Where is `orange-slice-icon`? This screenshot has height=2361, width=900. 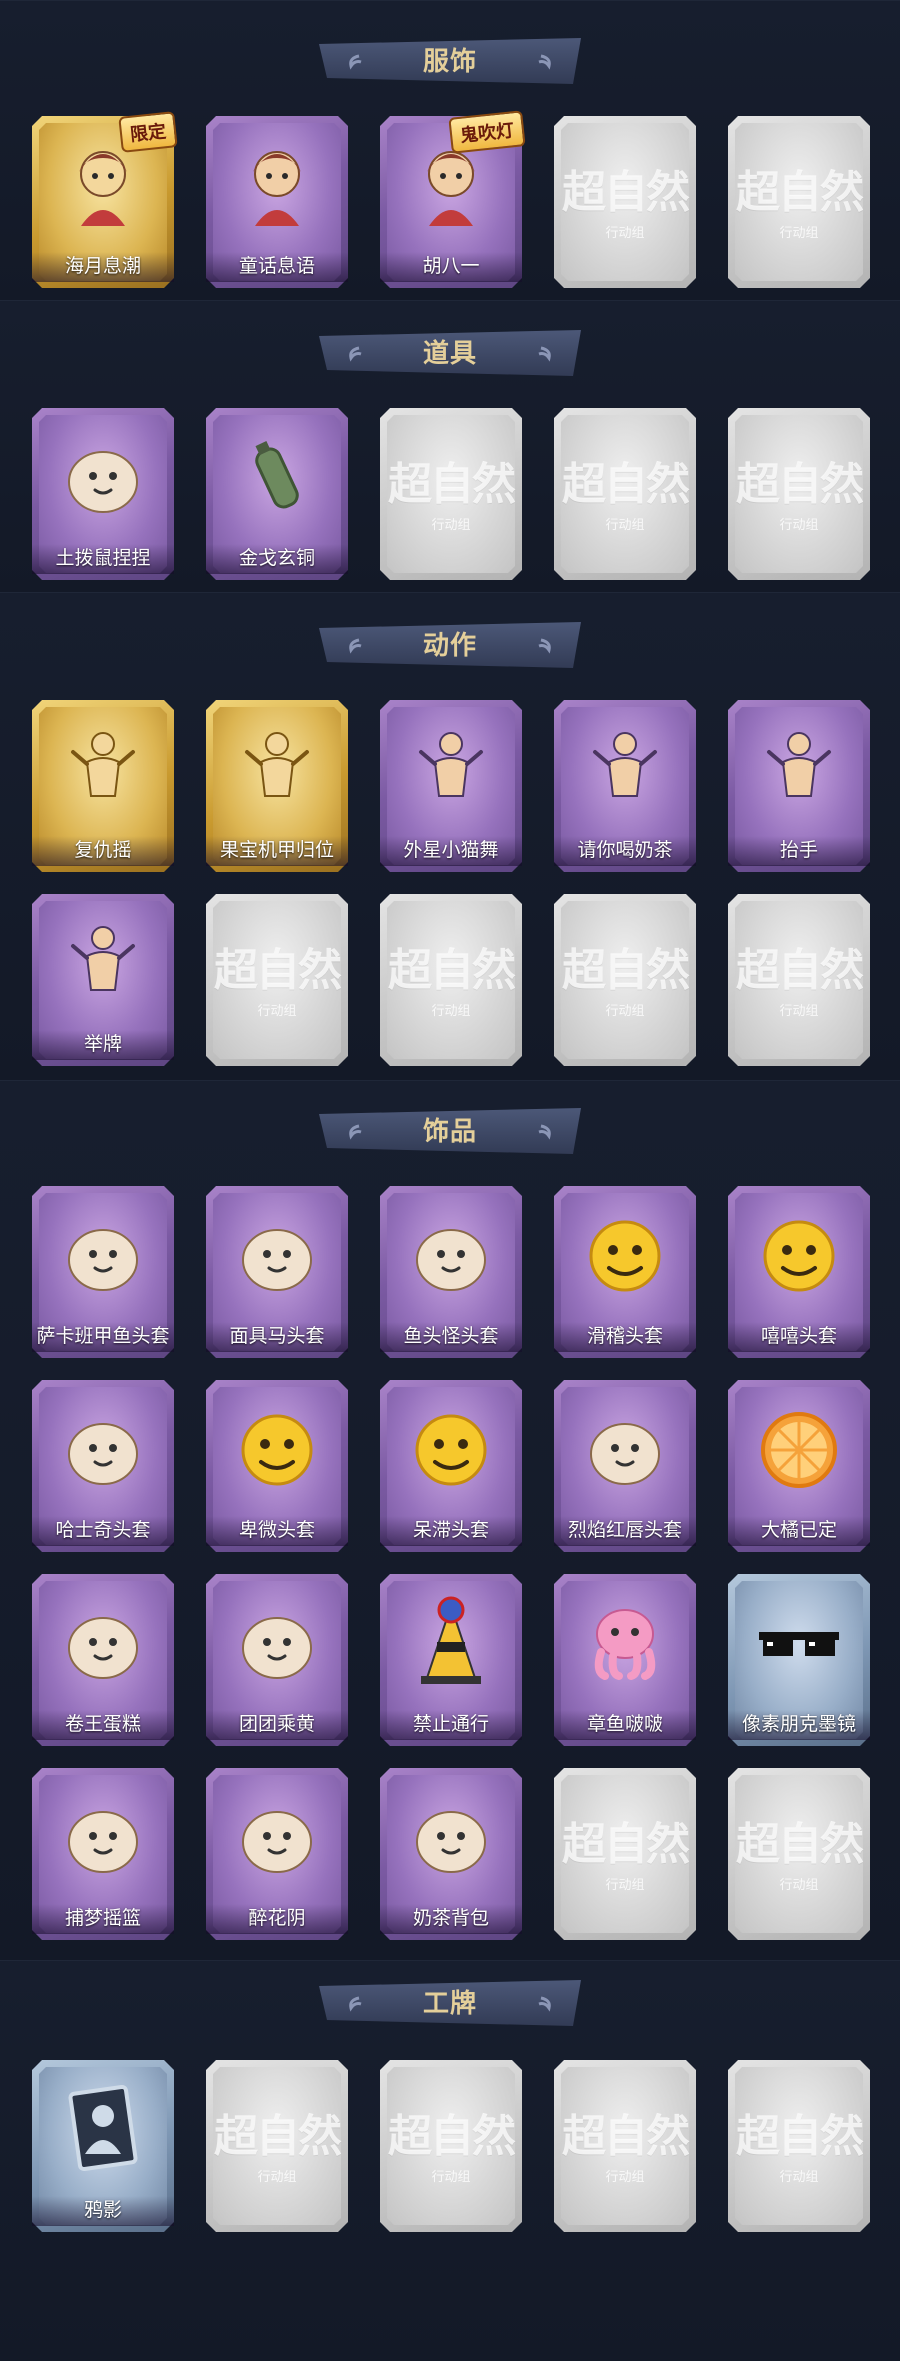
orange-slice-icon is located at coordinates (799, 1450).